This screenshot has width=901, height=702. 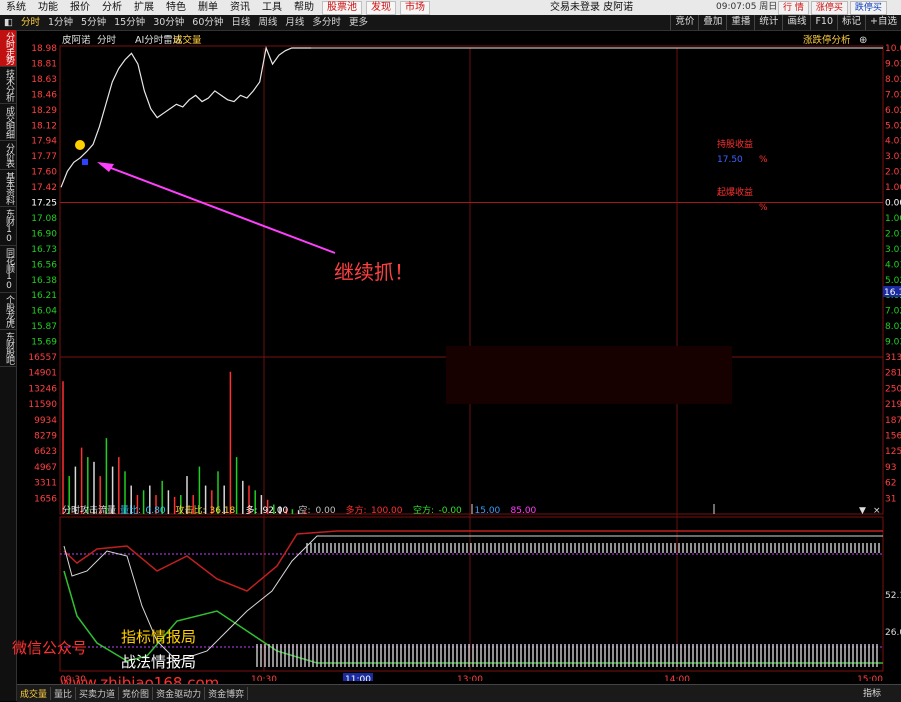 I want to click on menu-highlight-2: 市场, so click(x=415, y=7).